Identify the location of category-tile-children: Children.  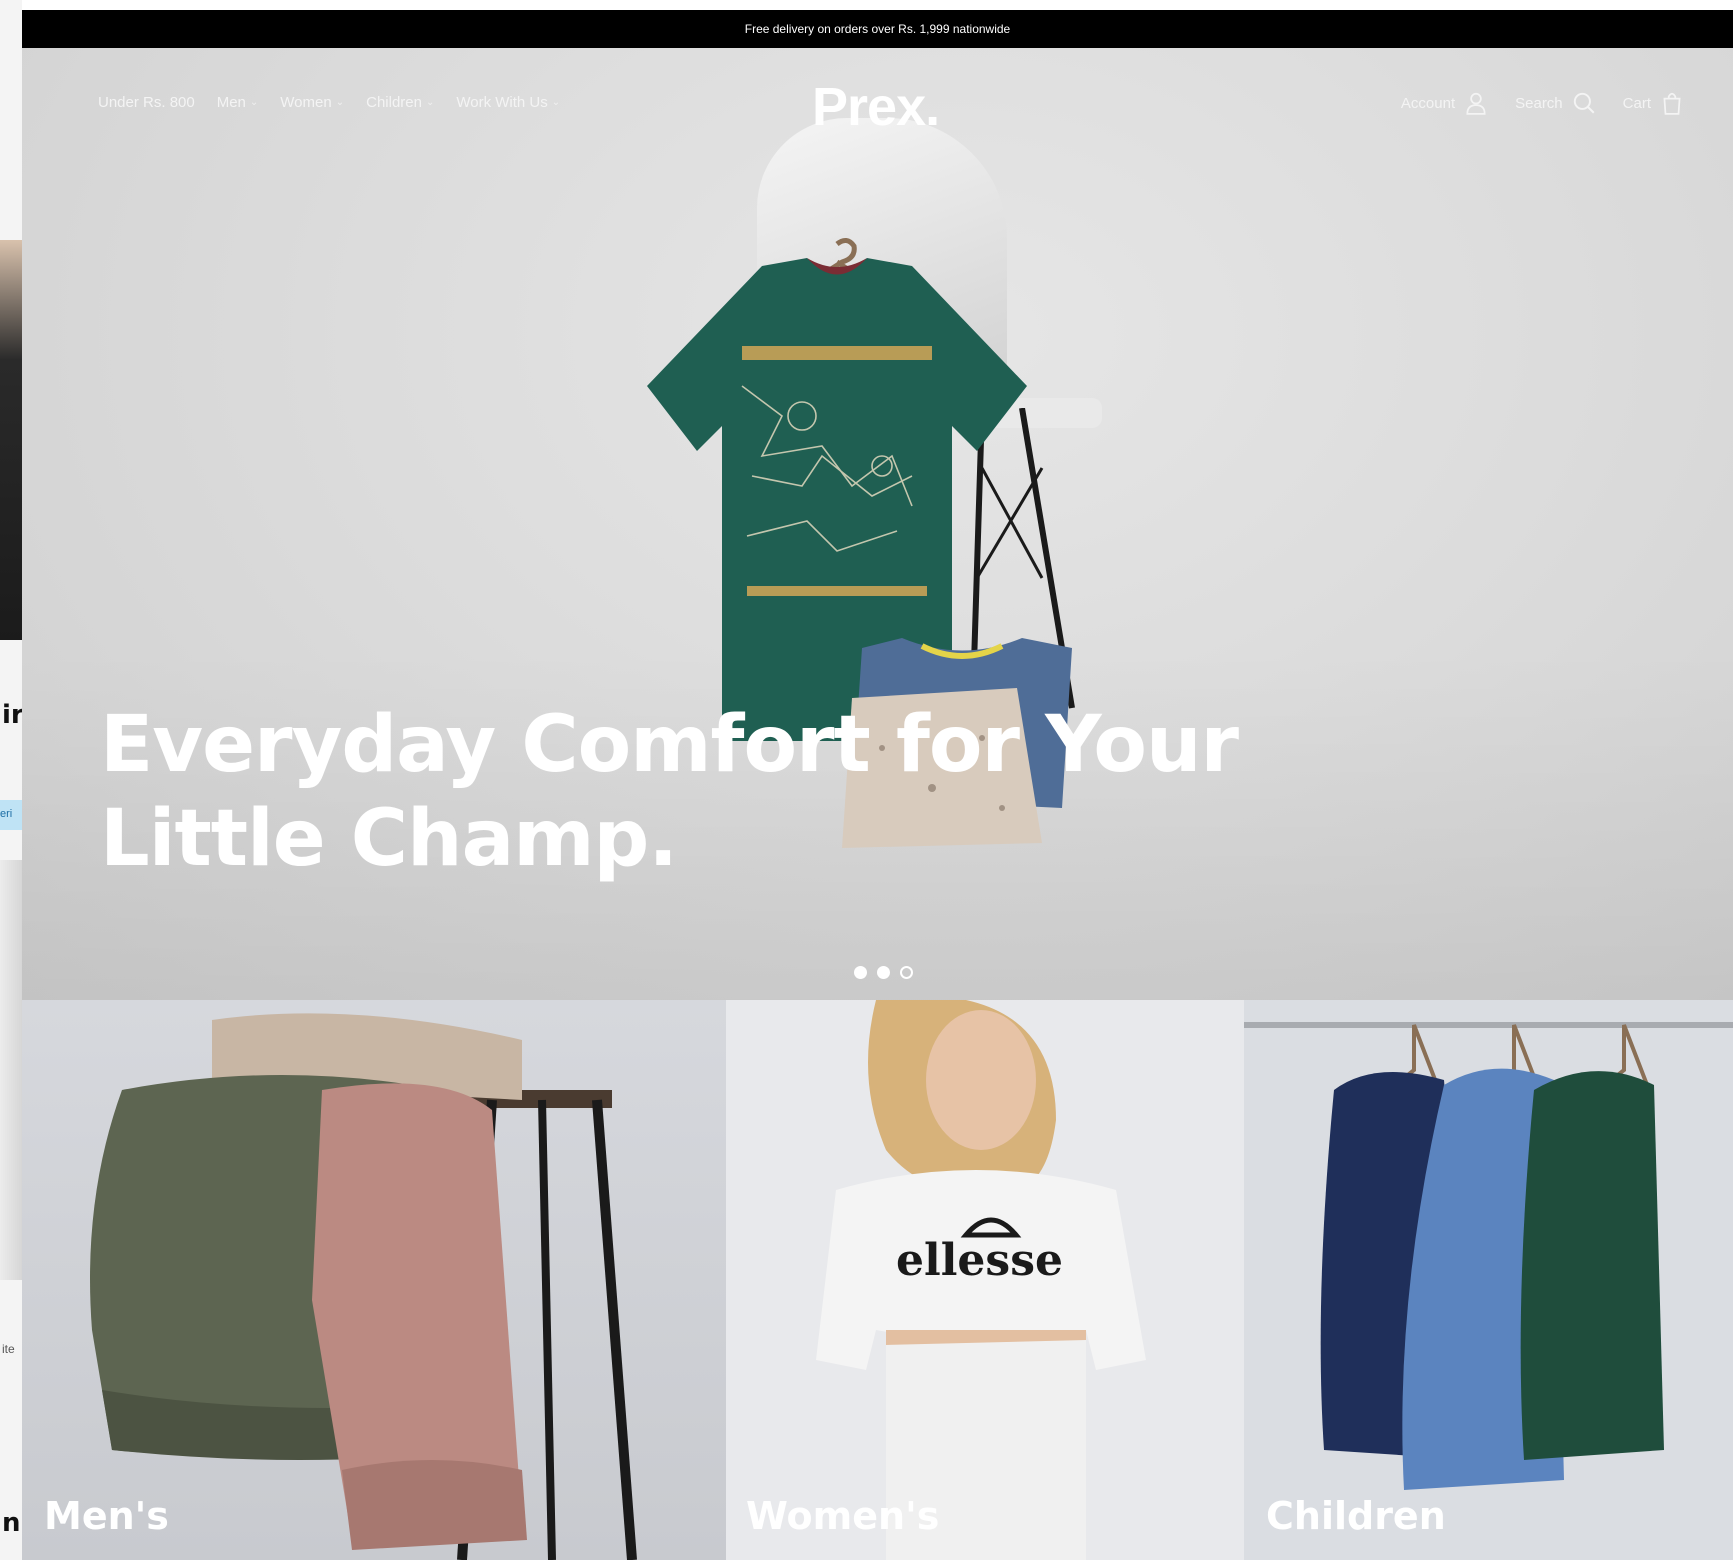
(1488, 1280).